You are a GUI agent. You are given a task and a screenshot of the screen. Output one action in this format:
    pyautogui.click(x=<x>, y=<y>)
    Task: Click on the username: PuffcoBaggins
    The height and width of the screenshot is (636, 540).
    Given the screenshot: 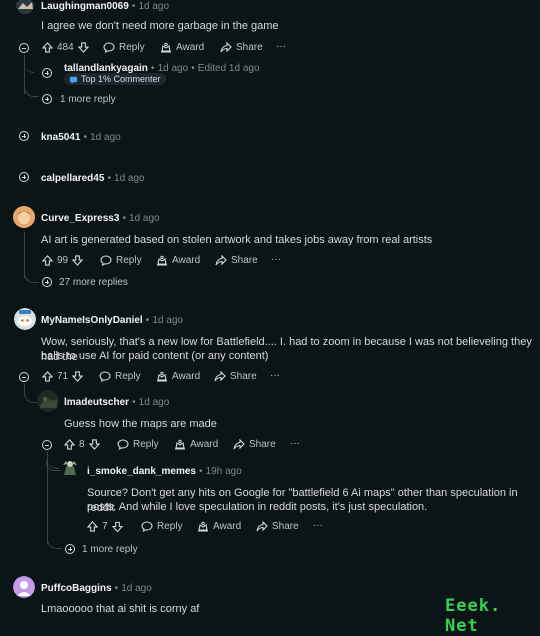 What is the action you would take?
    pyautogui.click(x=76, y=588)
    